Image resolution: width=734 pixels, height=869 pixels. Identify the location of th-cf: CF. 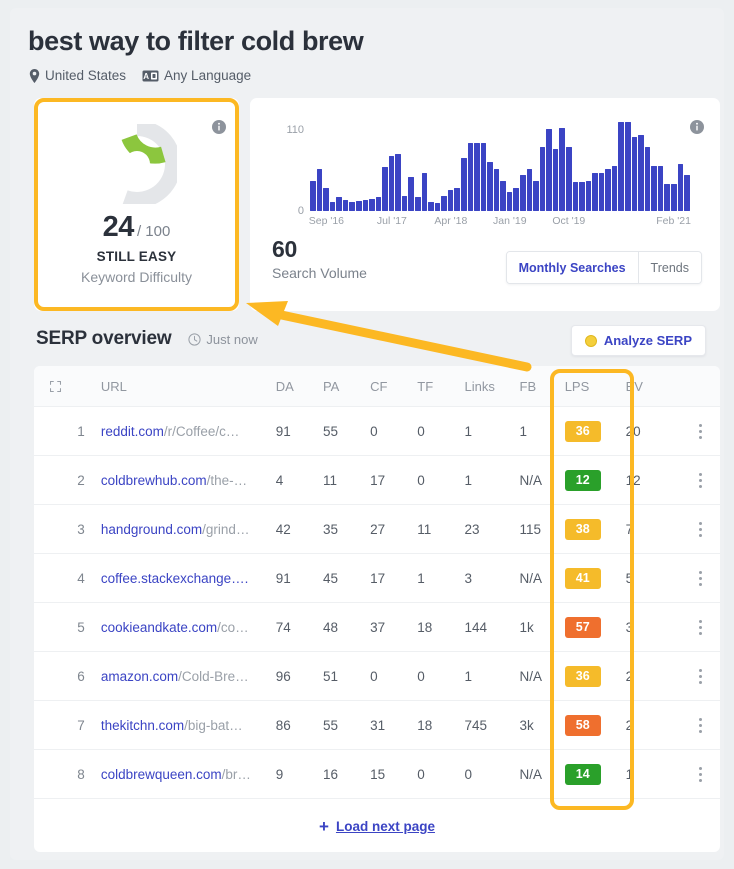
(393, 386).